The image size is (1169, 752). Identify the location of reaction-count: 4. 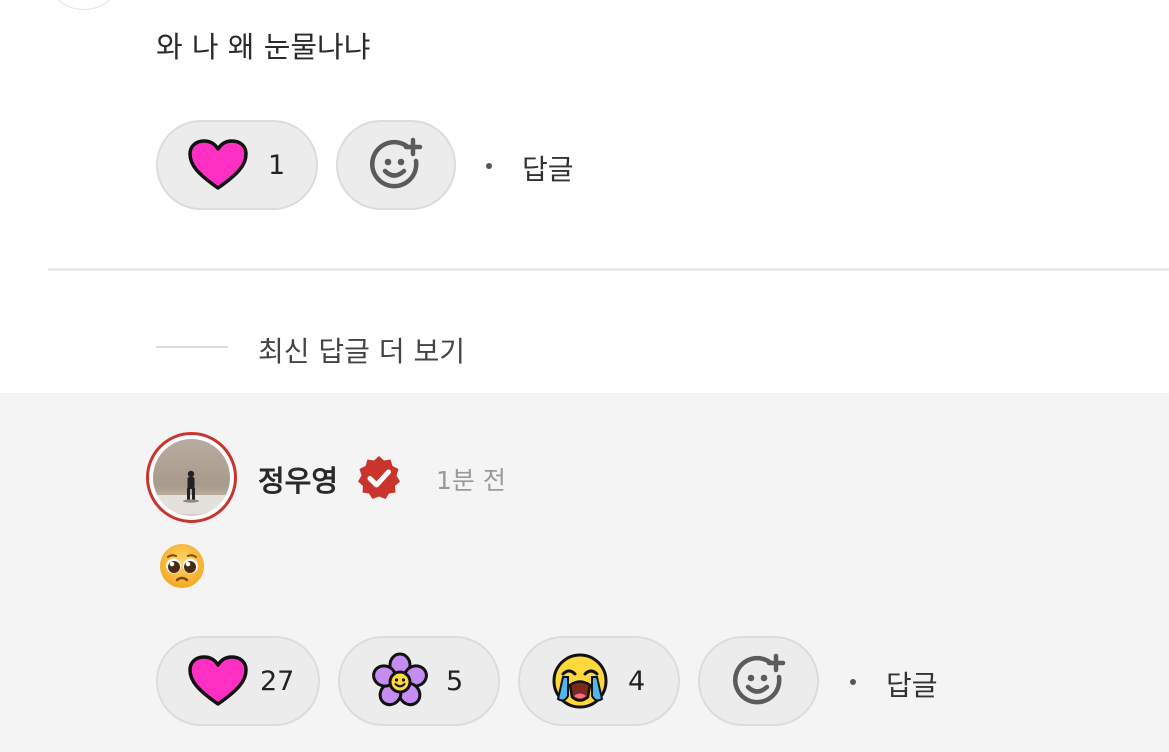
(637, 681).